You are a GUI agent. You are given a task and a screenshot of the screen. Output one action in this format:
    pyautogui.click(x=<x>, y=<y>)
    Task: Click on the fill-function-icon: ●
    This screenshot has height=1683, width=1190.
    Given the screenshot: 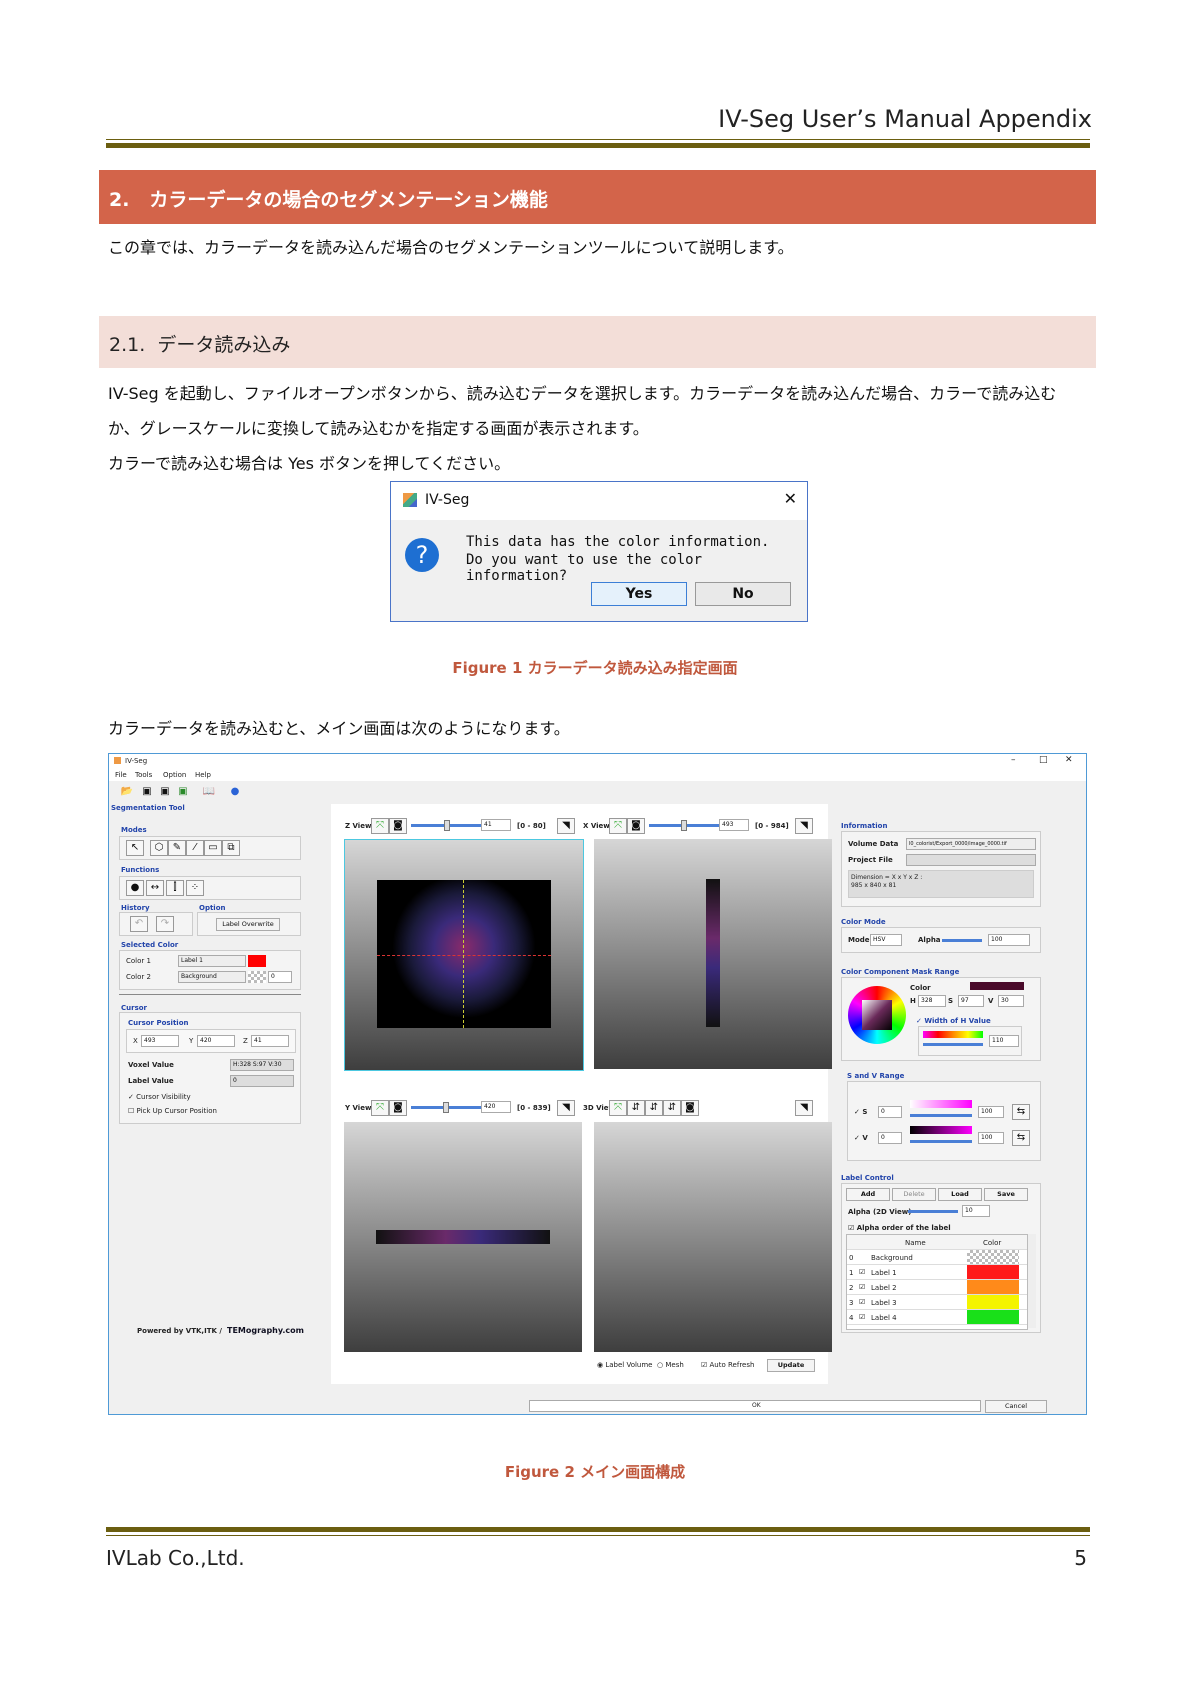 What is the action you would take?
    pyautogui.click(x=135, y=888)
    